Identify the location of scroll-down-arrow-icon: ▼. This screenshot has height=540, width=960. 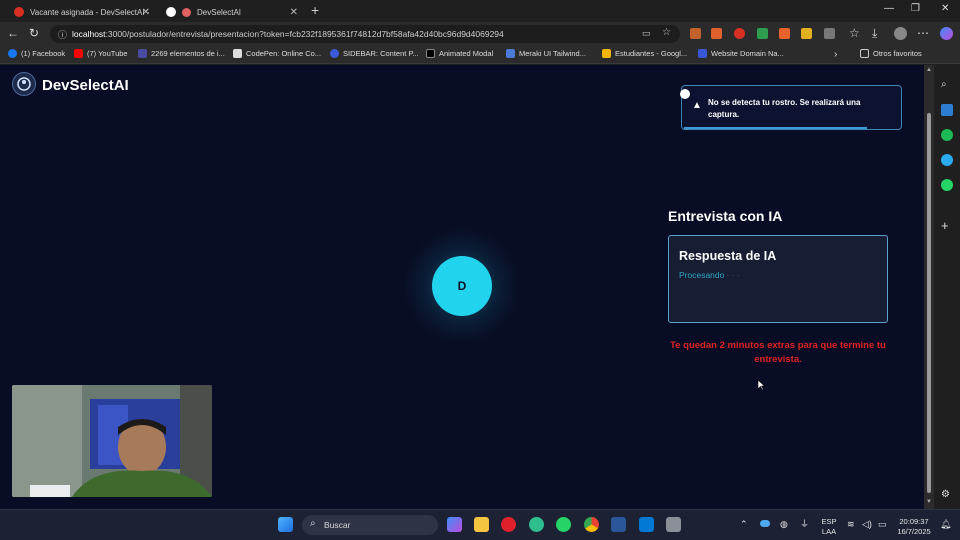
(929, 502).